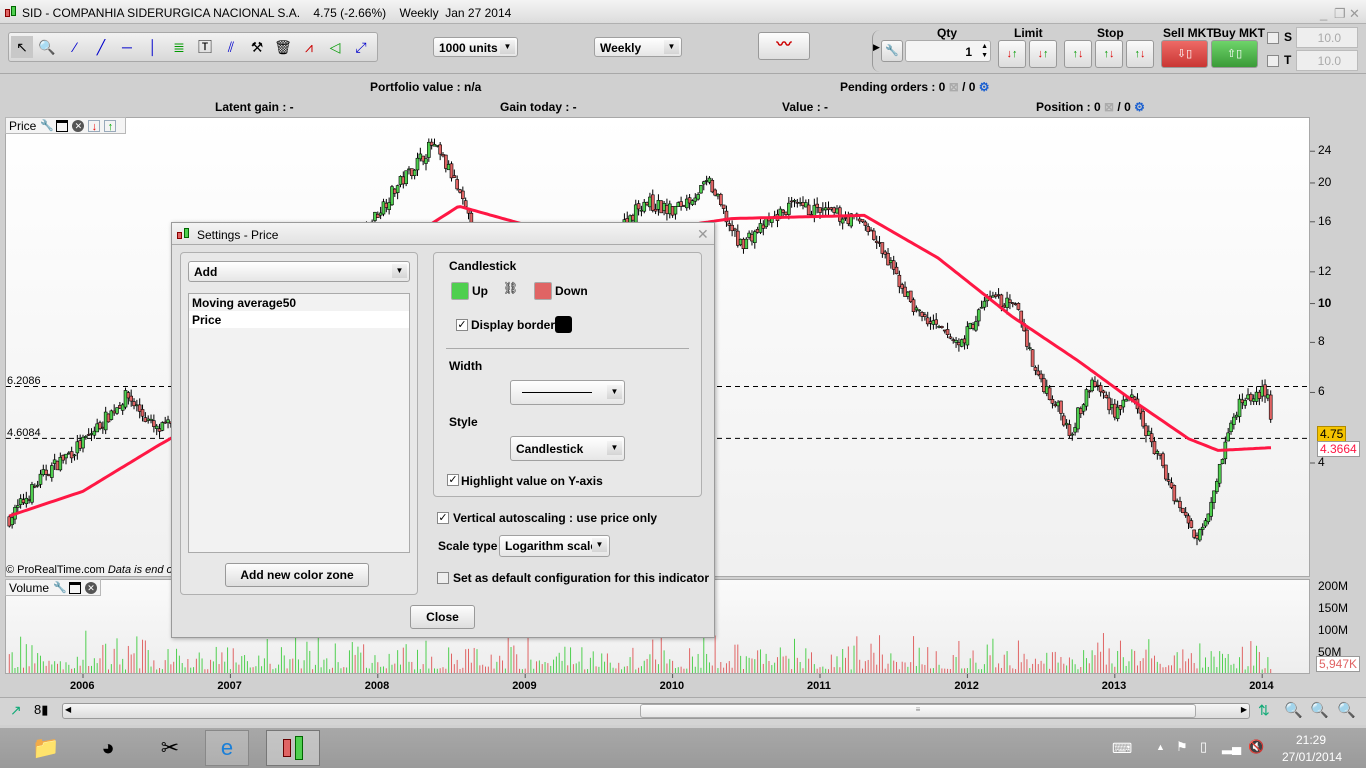 This screenshot has height=768, width=1366. What do you see at coordinates (297, 575) in the screenshot?
I see `add-color-zone-button: Add new color zone` at bounding box center [297, 575].